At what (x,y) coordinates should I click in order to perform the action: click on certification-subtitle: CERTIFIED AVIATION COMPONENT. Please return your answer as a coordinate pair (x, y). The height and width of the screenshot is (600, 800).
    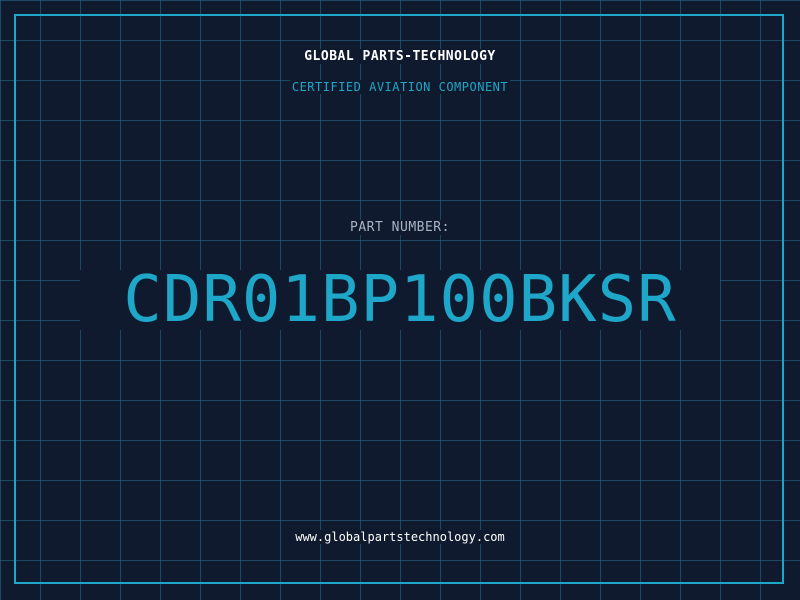
    Looking at the image, I should click on (400, 87).